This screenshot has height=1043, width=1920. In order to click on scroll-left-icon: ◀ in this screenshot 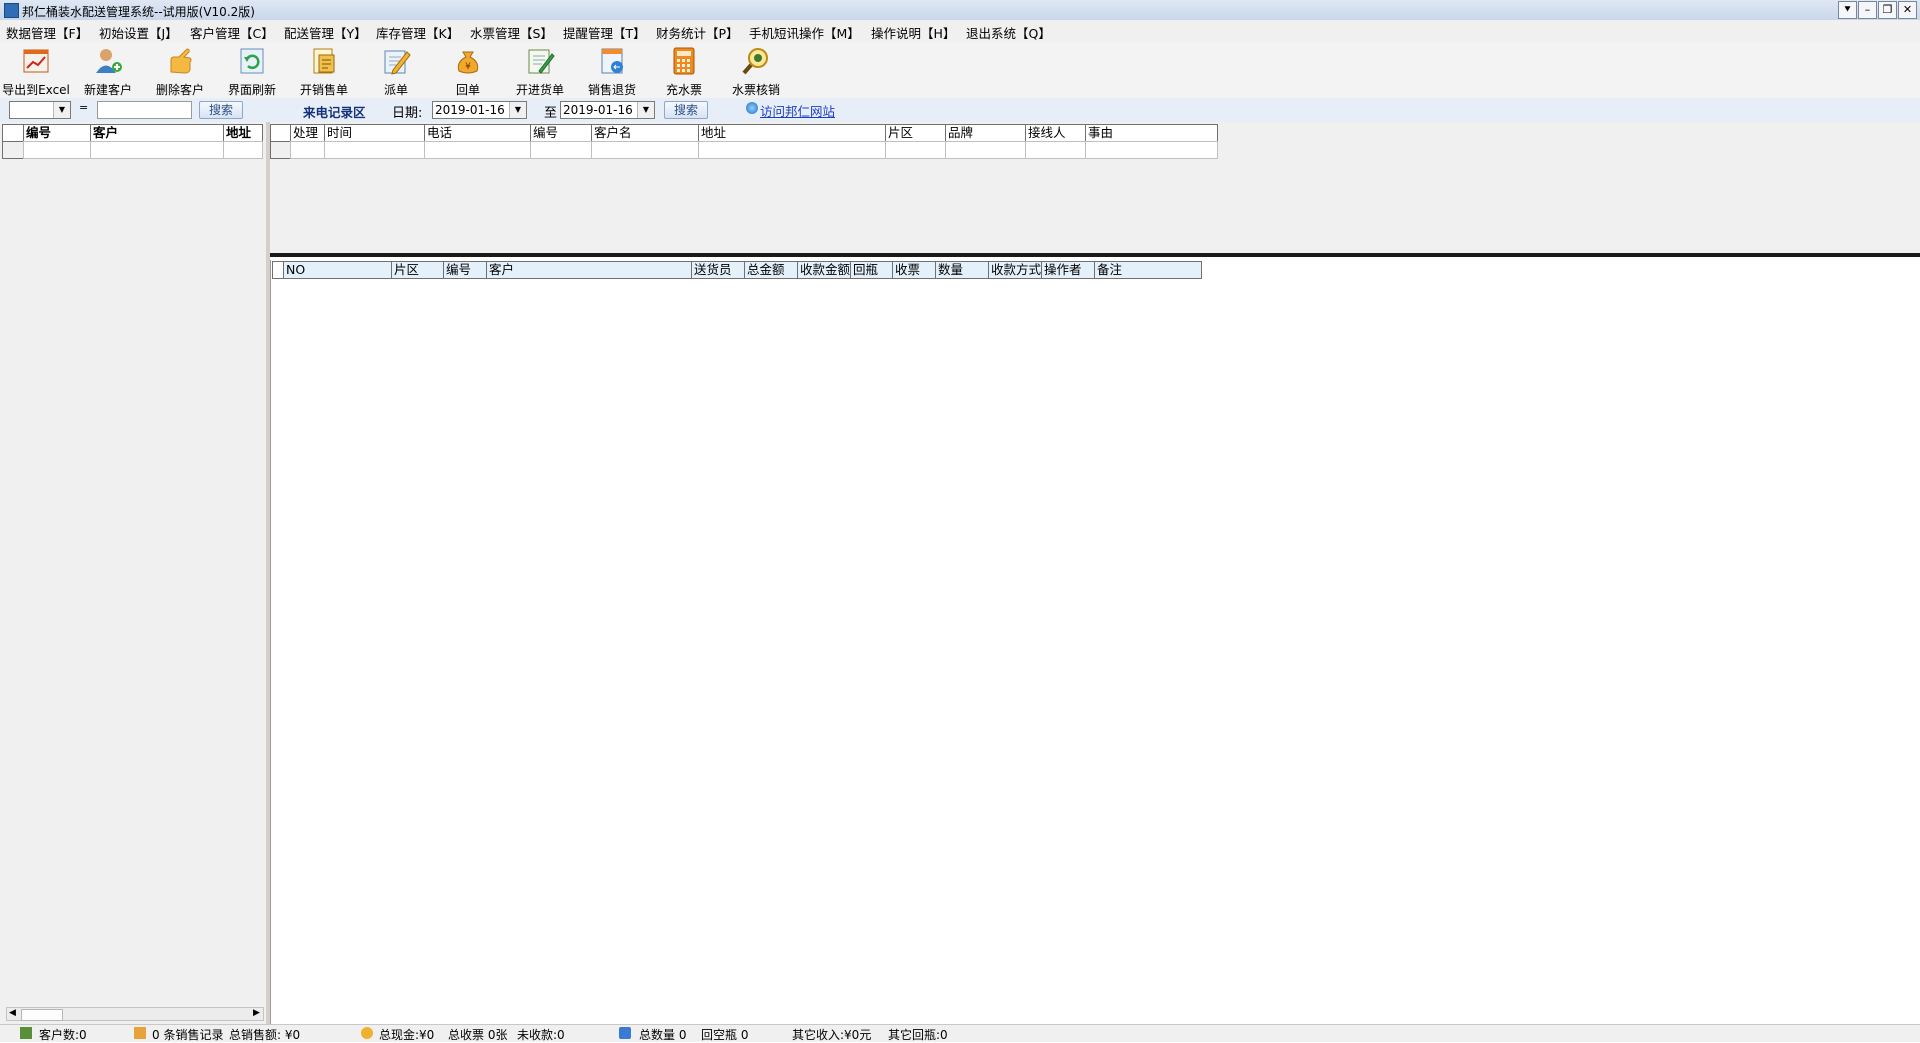, I will do `click(12, 1013)`.